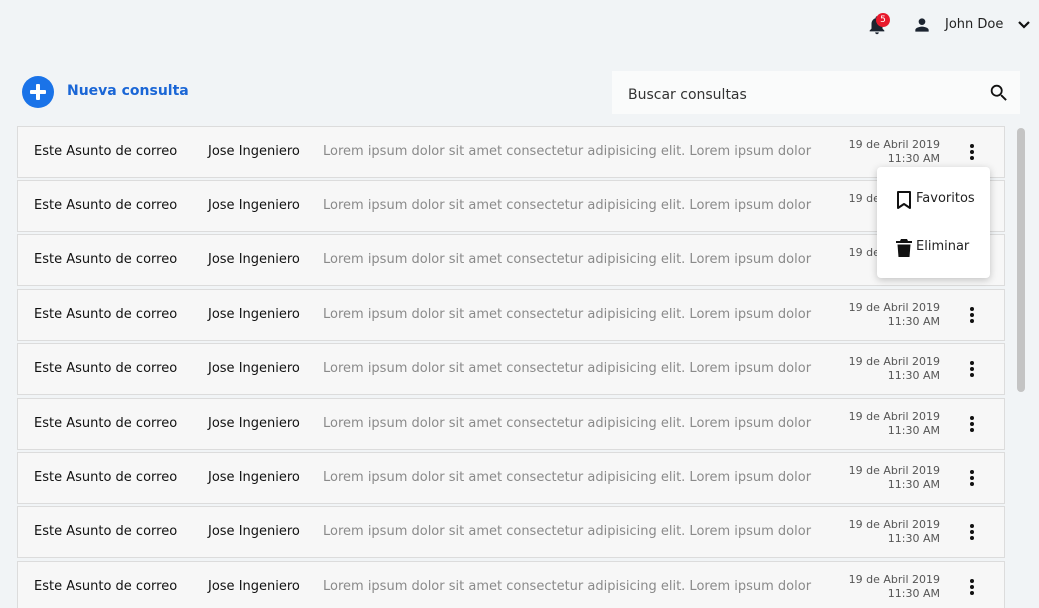 This screenshot has width=1039, height=608. Describe the element at coordinates (1024, 25) in the screenshot. I see `chevron-down-icon` at that location.